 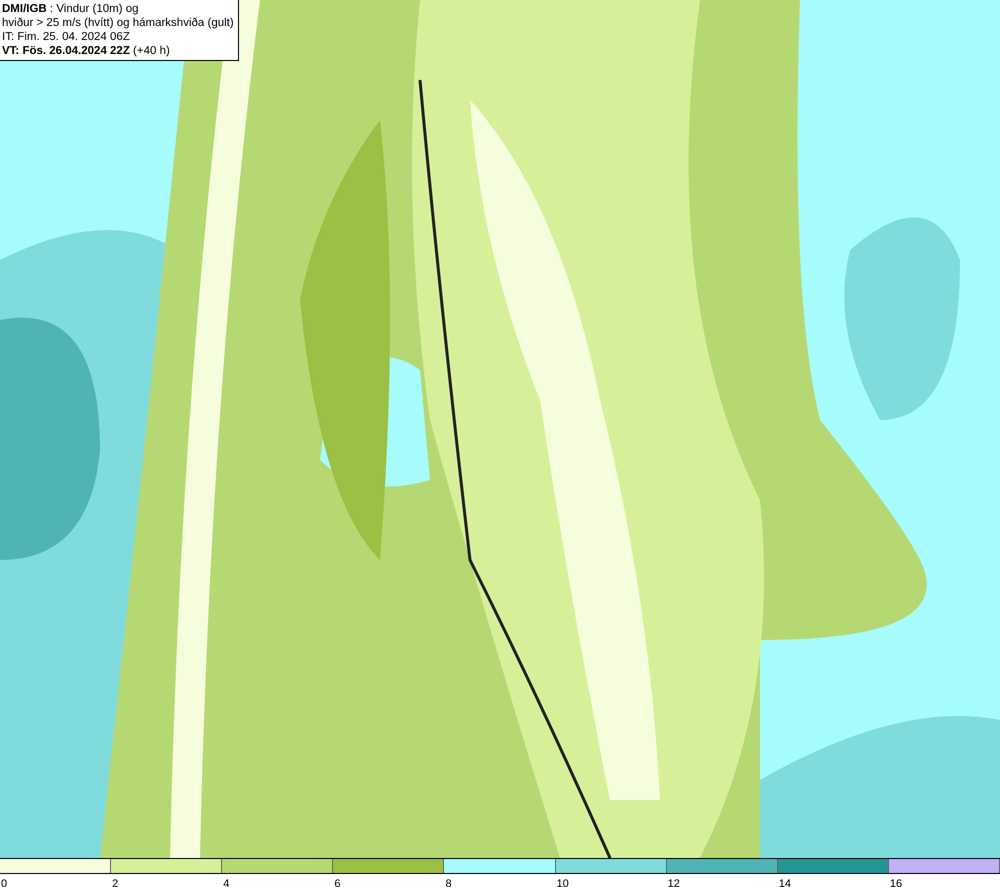 I want to click on legend-tick-label: 14, so click(x=785, y=882).